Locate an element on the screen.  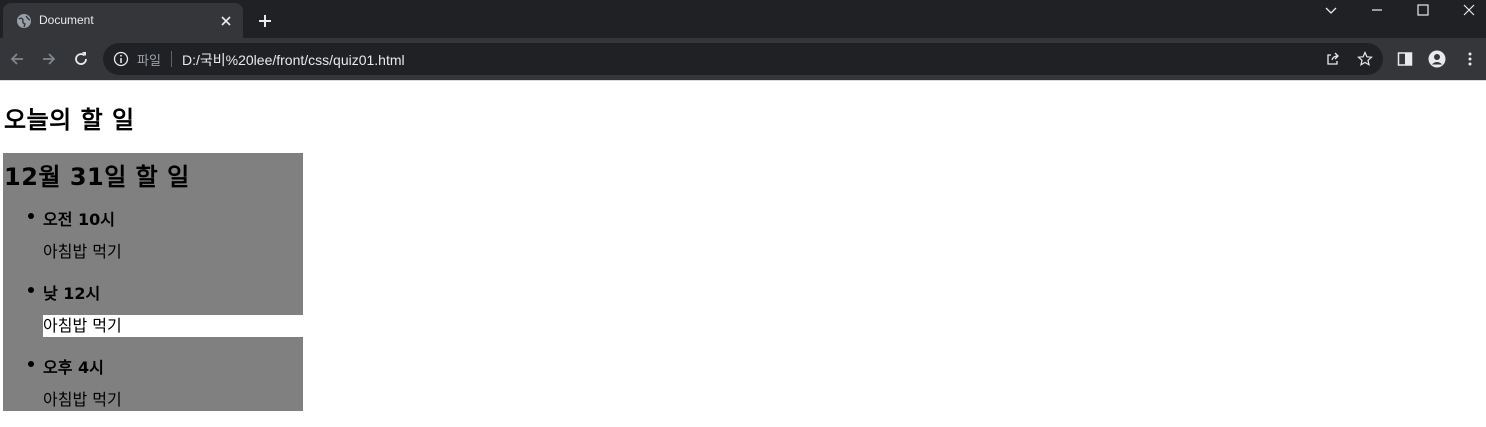
share-icon is located at coordinates (1333, 59).